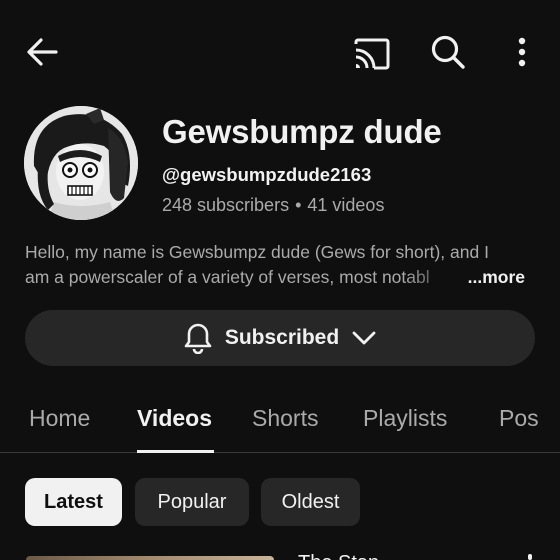  I want to click on avatar-image, so click(81, 163).